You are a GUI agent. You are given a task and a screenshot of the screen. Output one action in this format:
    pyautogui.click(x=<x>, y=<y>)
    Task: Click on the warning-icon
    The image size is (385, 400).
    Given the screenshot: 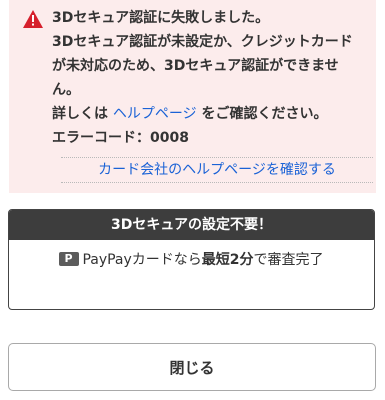 What is the action you would take?
    pyautogui.click(x=33, y=19)
    